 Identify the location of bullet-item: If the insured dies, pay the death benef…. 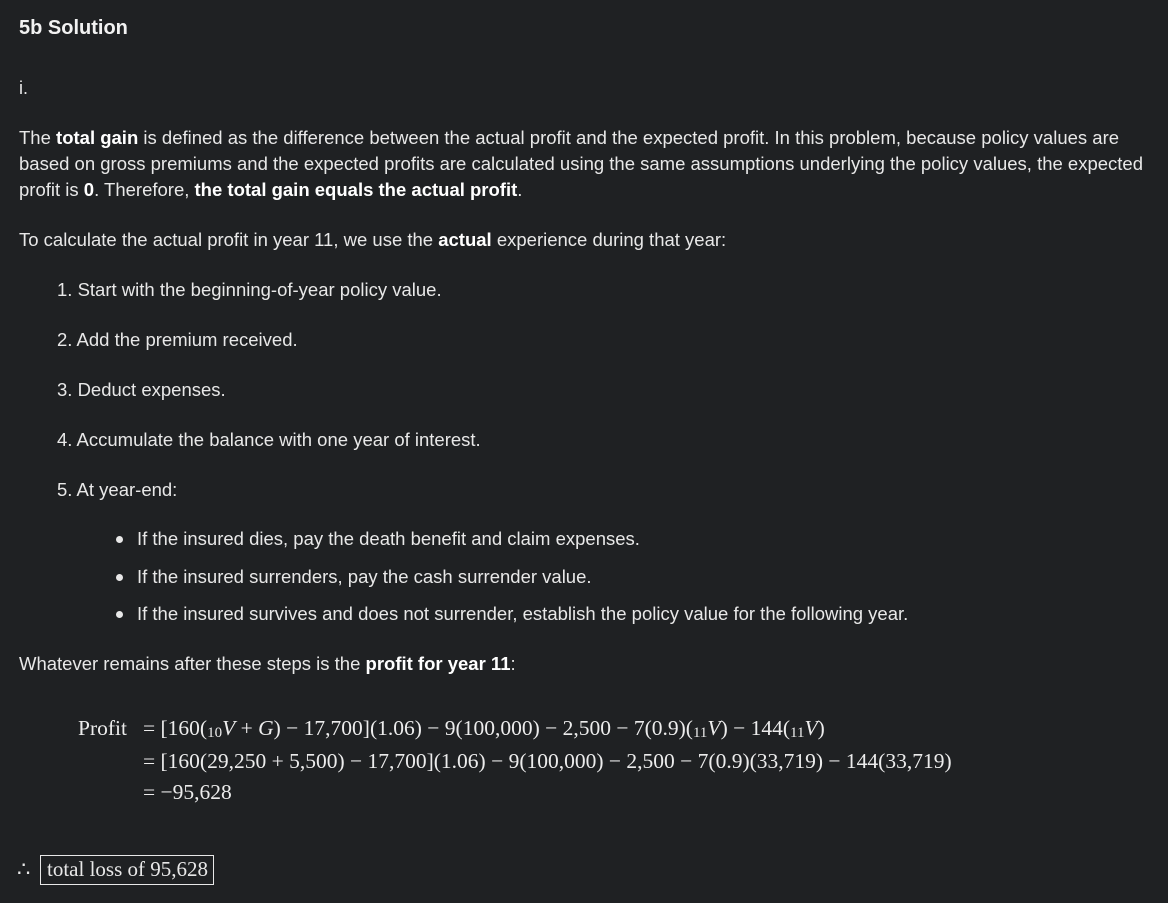
(510, 545).